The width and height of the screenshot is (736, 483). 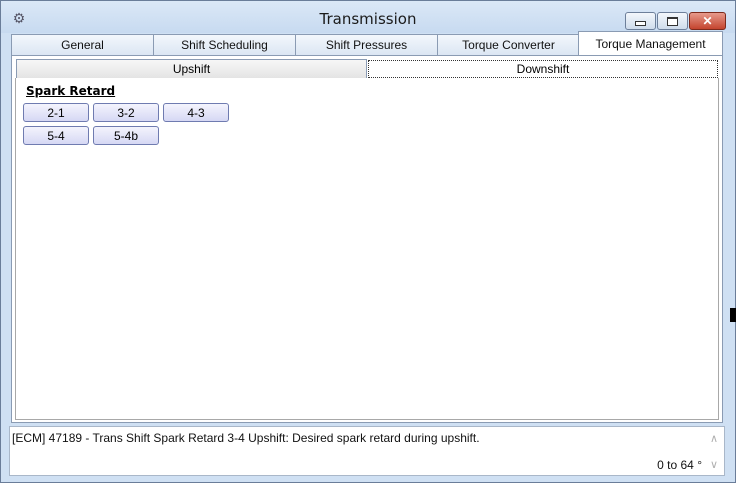 What do you see at coordinates (126, 112) in the screenshot?
I see `table-button-3-2: 3-2` at bounding box center [126, 112].